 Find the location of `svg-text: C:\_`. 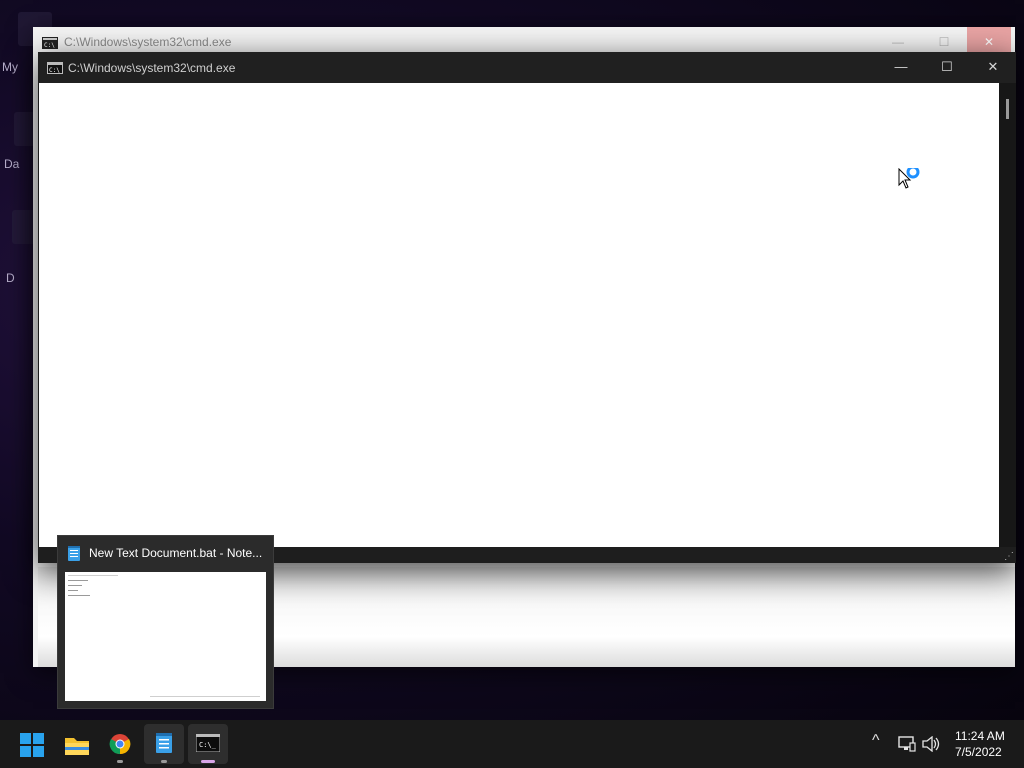

svg-text: C:\_ is located at coordinates (208, 745).